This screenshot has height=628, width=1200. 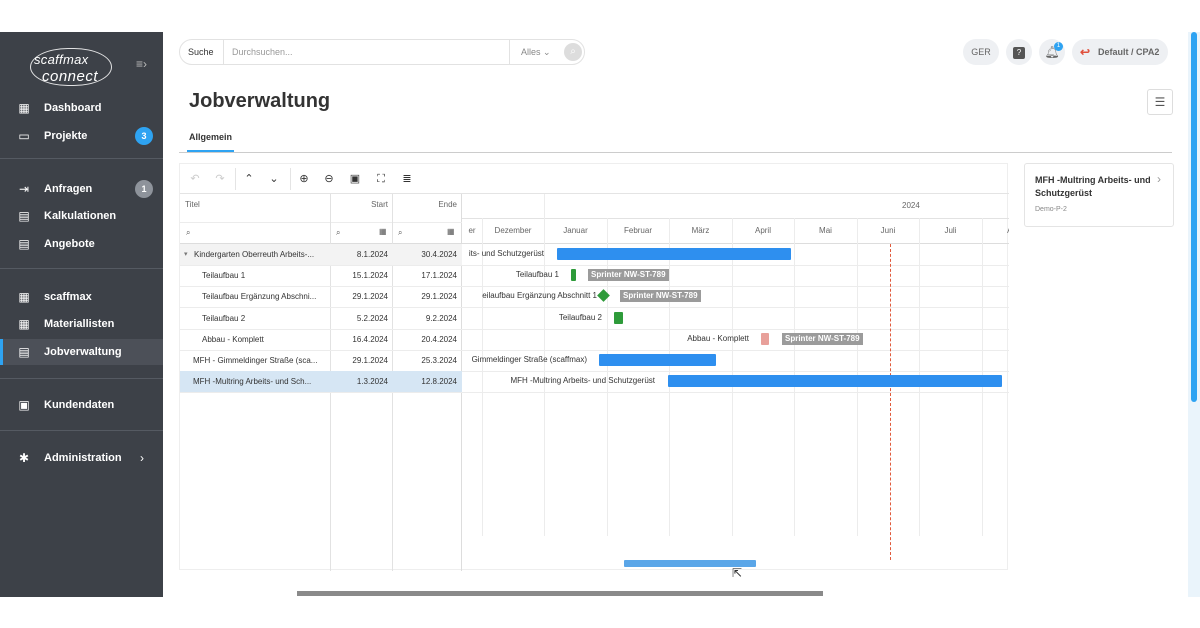 What do you see at coordinates (700, 230) in the screenshot?
I see `month-label: März` at bounding box center [700, 230].